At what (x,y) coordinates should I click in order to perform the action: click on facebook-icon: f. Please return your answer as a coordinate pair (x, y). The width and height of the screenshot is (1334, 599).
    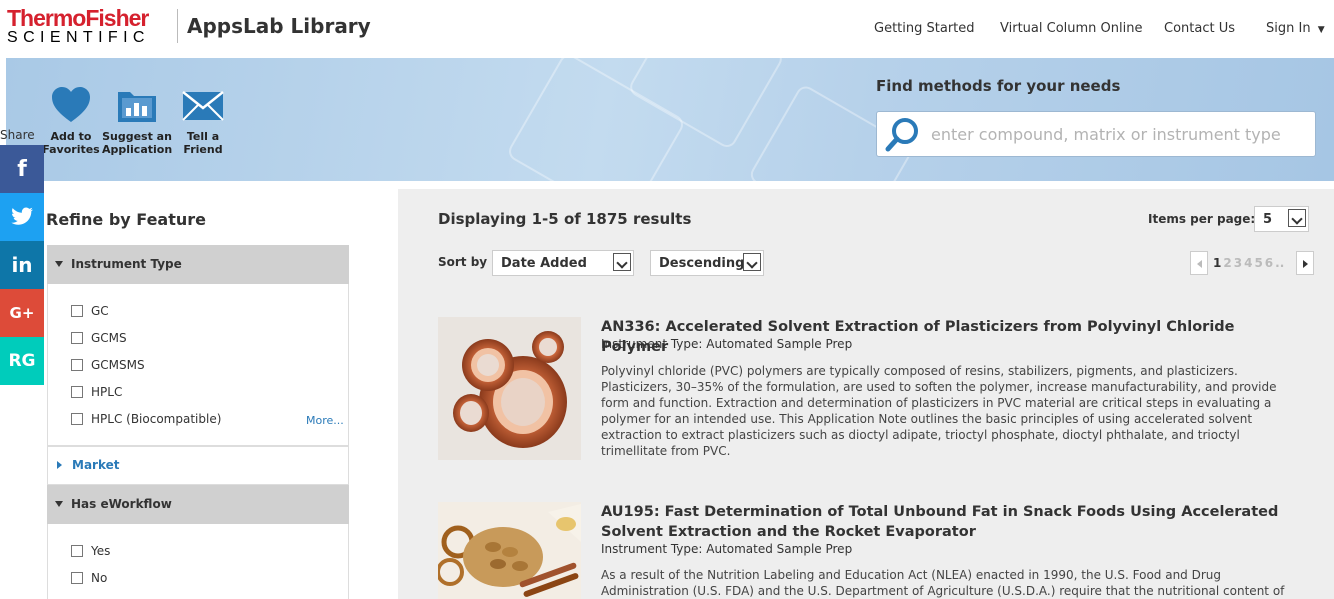
    Looking at the image, I should click on (22, 169).